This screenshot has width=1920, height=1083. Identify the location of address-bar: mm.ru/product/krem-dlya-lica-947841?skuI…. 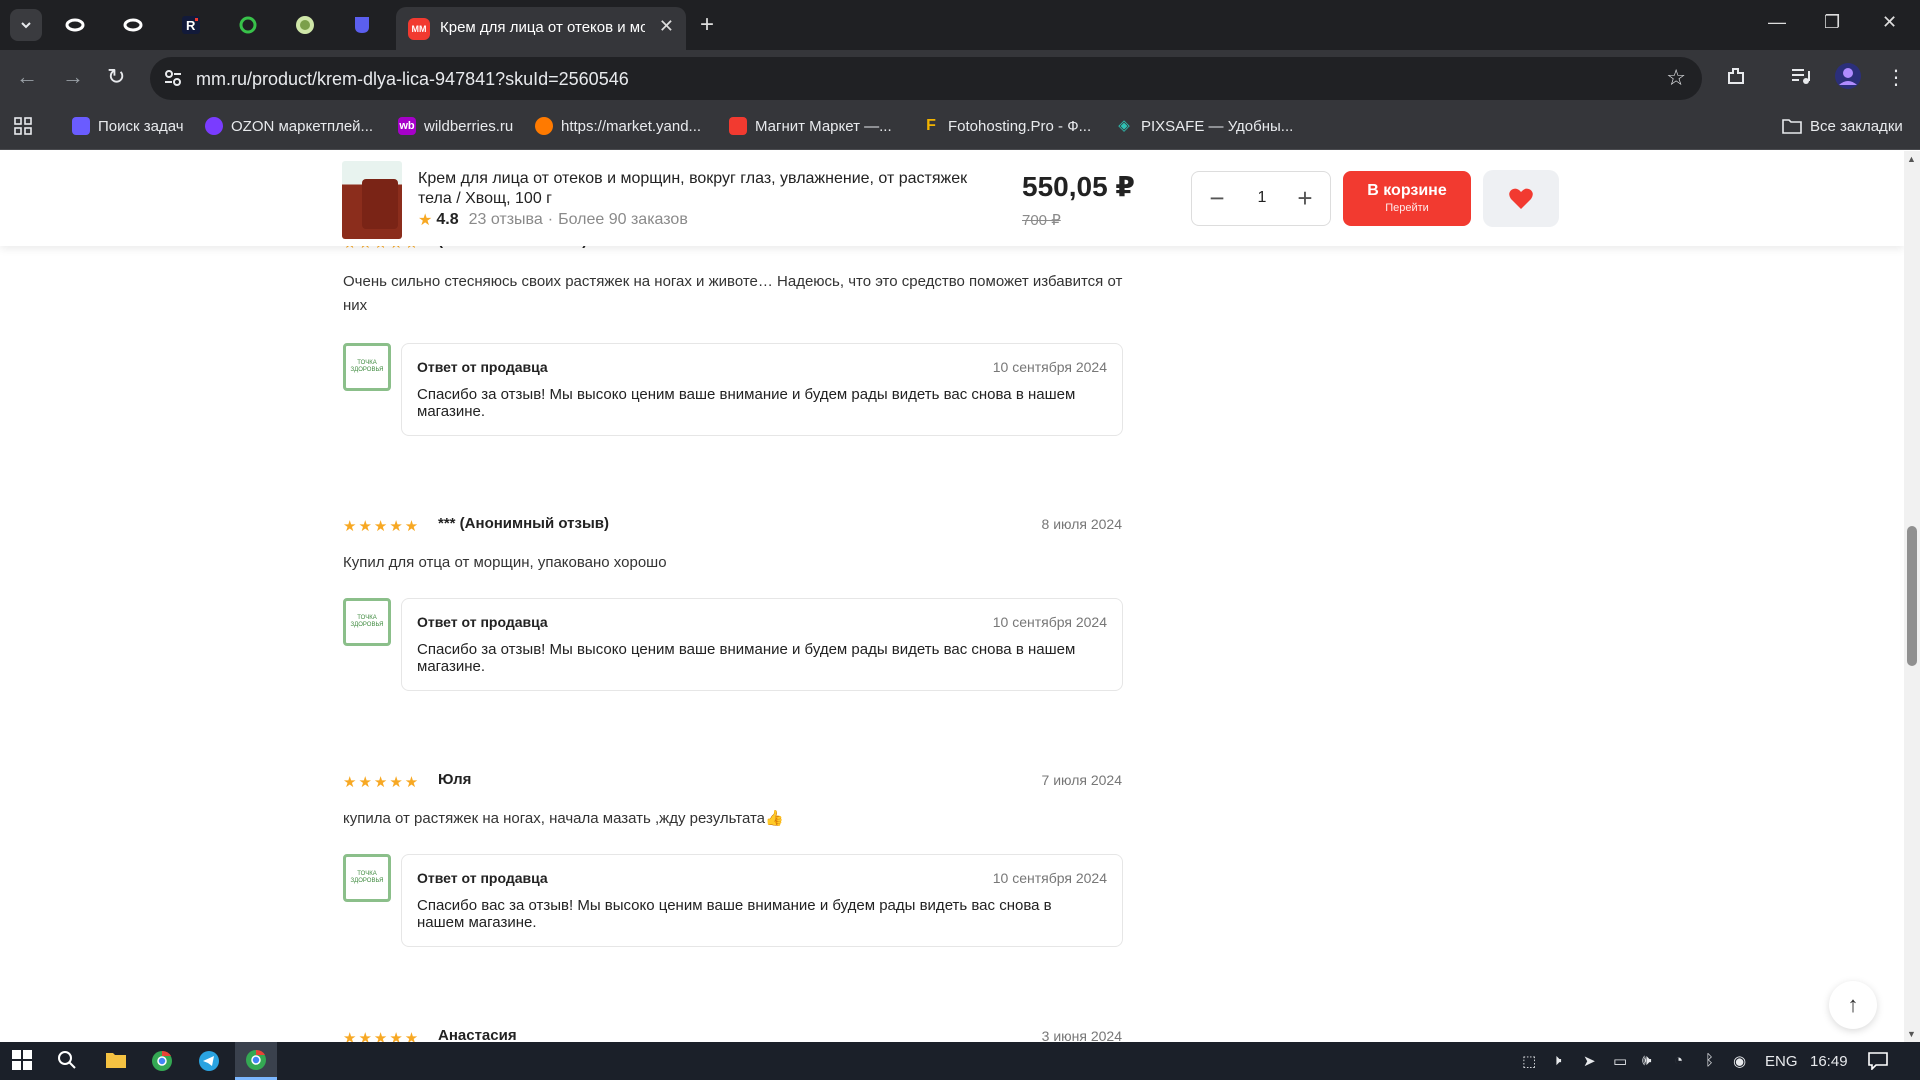
(926, 78).